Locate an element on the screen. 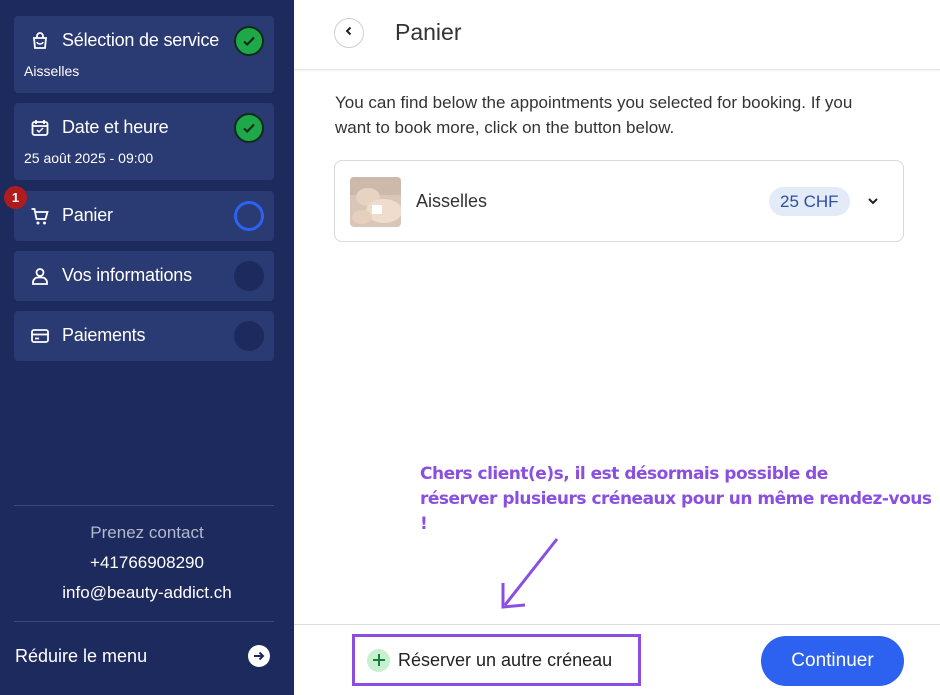 This screenshot has height=695, width=940. in-progress-indicator is located at coordinates (249, 216).